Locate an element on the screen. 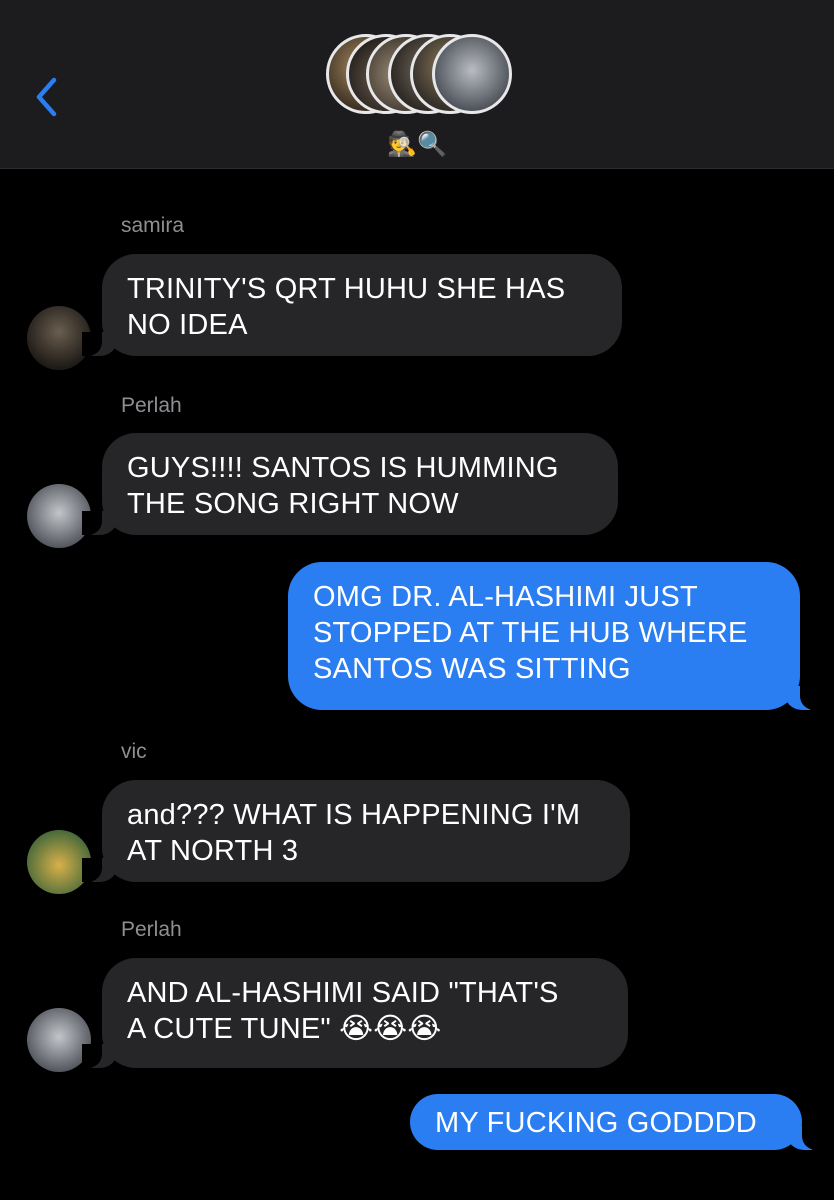  message-bubble: TRINITY'S QRT HUHU SHE HAS NO IDEA is located at coordinates (352, 305).